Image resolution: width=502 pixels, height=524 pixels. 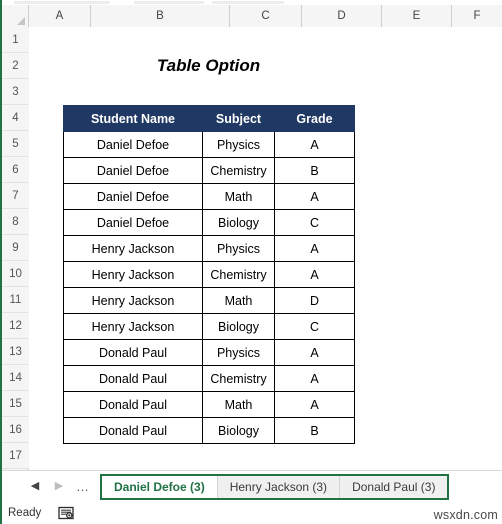 I want to click on table-row: Daniel Defoe Chemistry B, so click(x=209, y=170).